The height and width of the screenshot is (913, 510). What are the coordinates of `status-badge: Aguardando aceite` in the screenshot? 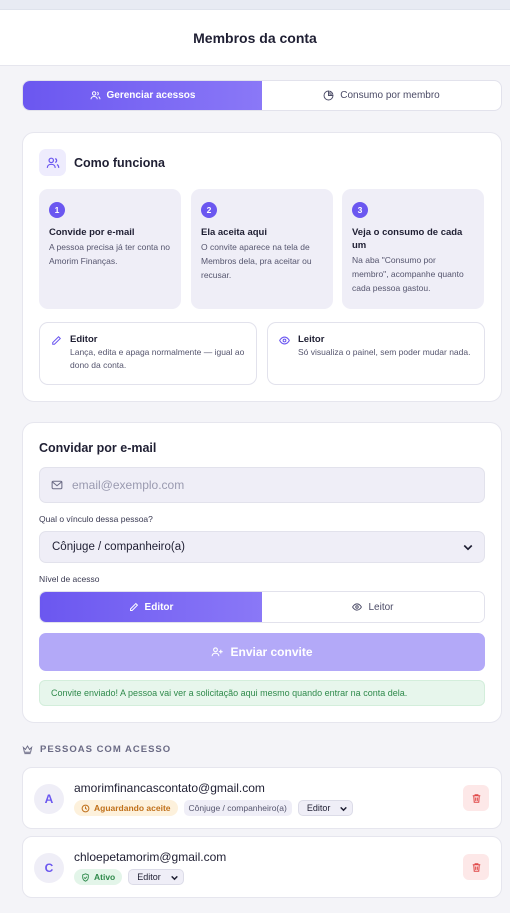 It's located at (126, 808).